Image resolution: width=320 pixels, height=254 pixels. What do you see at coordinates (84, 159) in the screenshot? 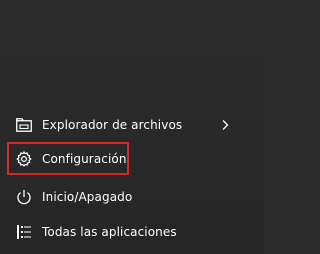
I see `menu-item-label: Configuración` at bounding box center [84, 159].